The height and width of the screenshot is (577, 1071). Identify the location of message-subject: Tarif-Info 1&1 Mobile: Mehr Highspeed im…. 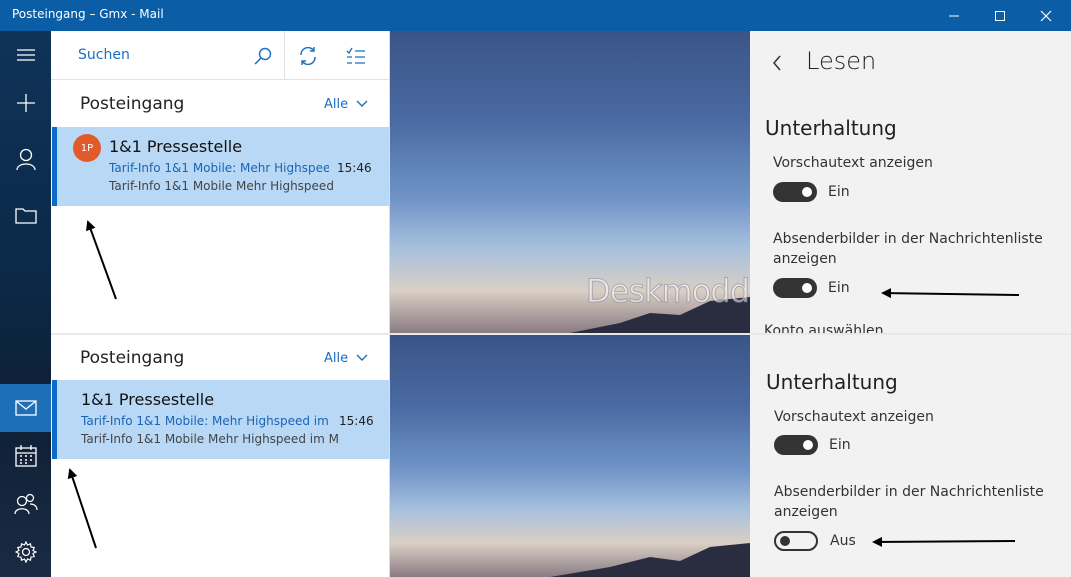
(207, 421).